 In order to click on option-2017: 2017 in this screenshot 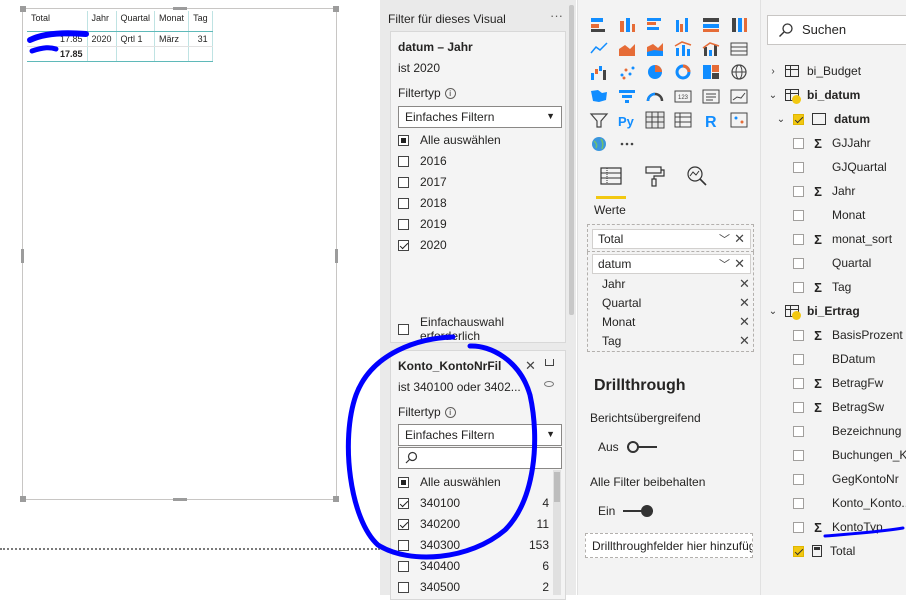, I will do `click(422, 182)`.